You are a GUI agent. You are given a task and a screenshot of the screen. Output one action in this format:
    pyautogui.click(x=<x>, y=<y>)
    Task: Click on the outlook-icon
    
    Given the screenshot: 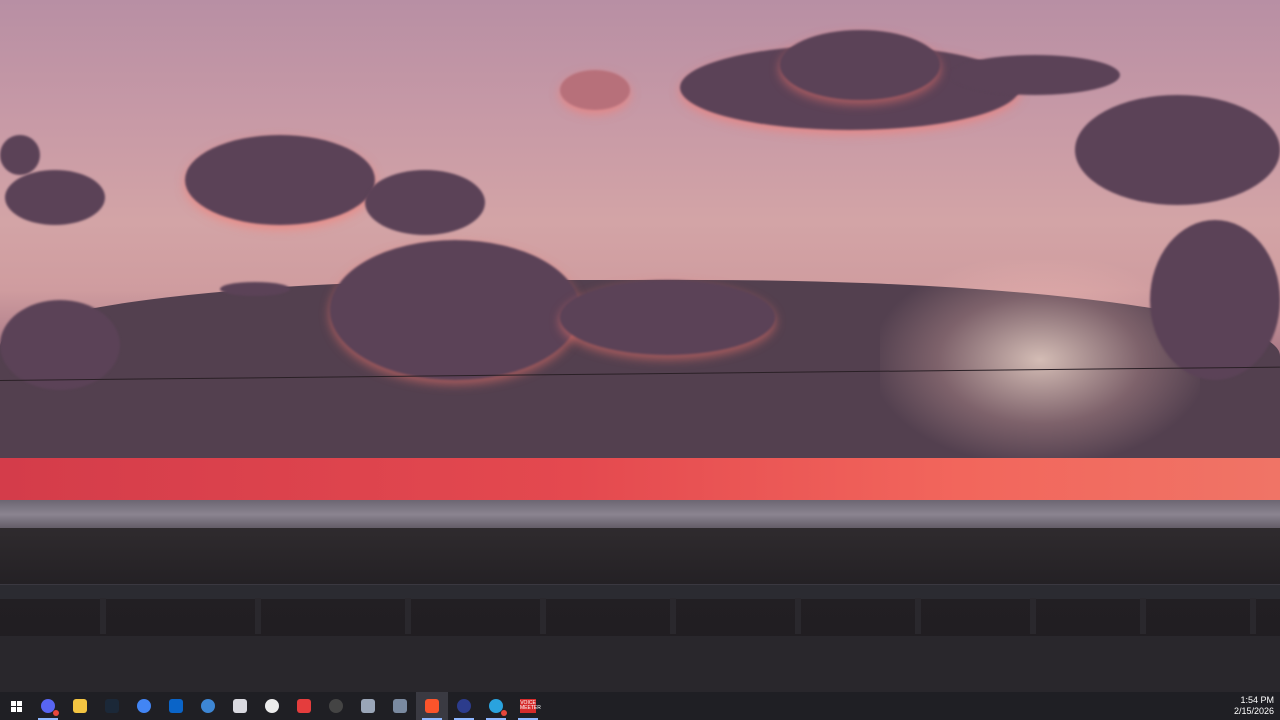 What is the action you would take?
    pyautogui.click(x=176, y=706)
    